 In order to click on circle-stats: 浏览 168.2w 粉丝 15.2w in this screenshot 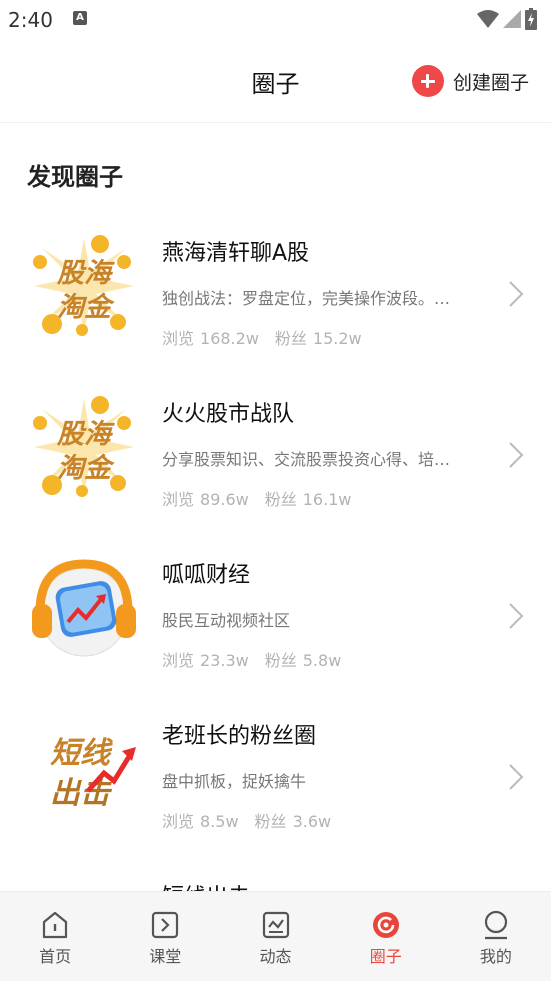, I will do `click(265, 337)`.